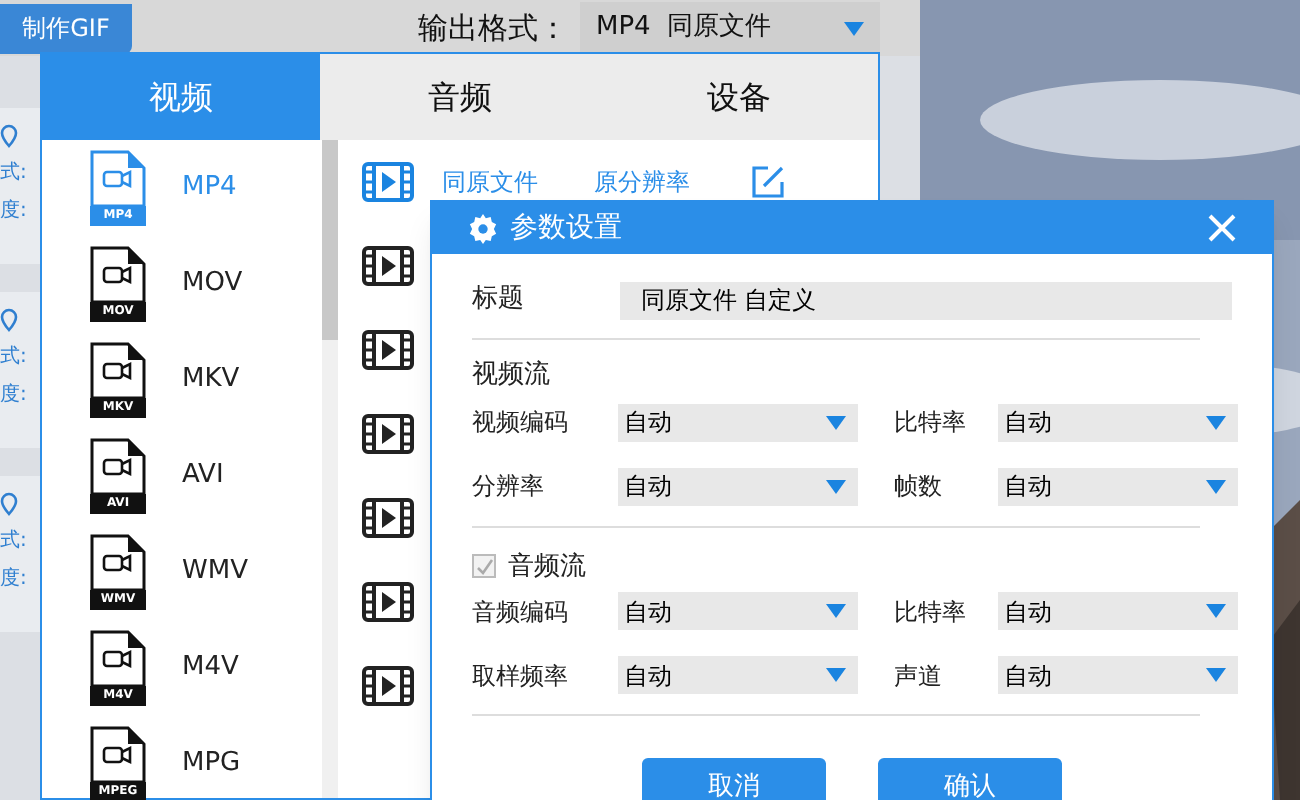 The width and height of the screenshot is (1300, 800). What do you see at coordinates (66, 28) in the screenshot?
I see `make-gif-button: 制作GIF` at bounding box center [66, 28].